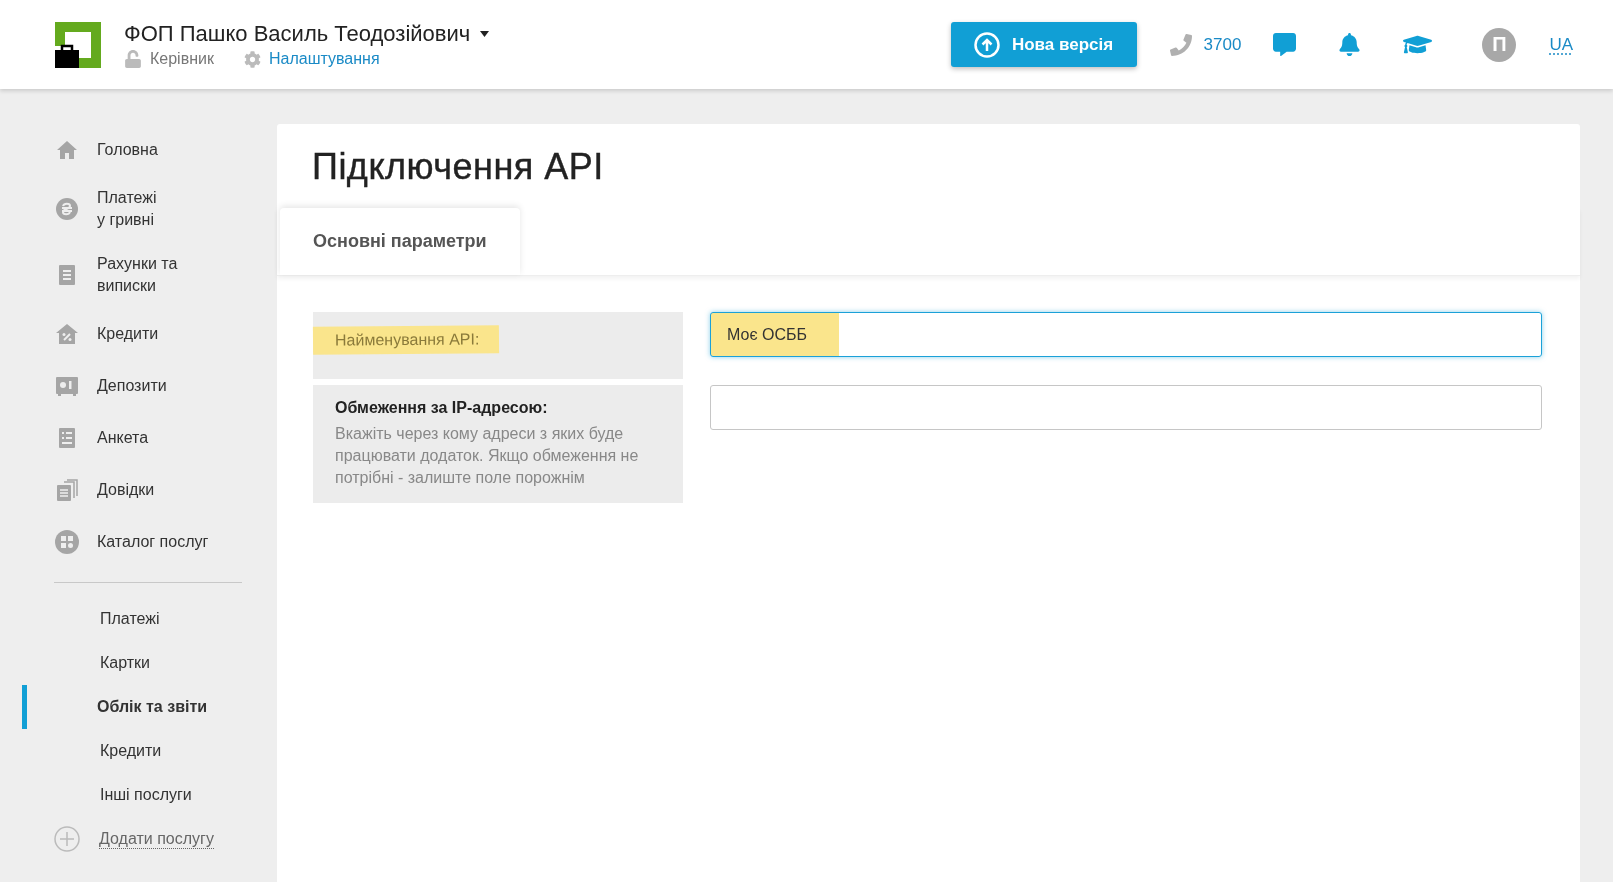 The height and width of the screenshot is (882, 1613). I want to click on sidebar-item: Каталог послуг, so click(138, 542).